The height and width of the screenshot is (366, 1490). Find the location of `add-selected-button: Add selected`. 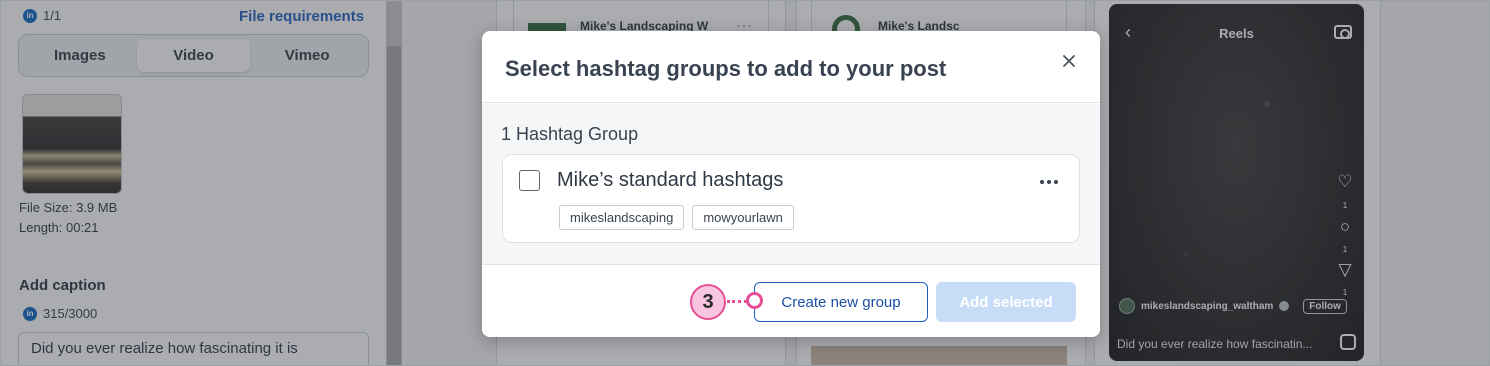

add-selected-button: Add selected is located at coordinates (1006, 302).